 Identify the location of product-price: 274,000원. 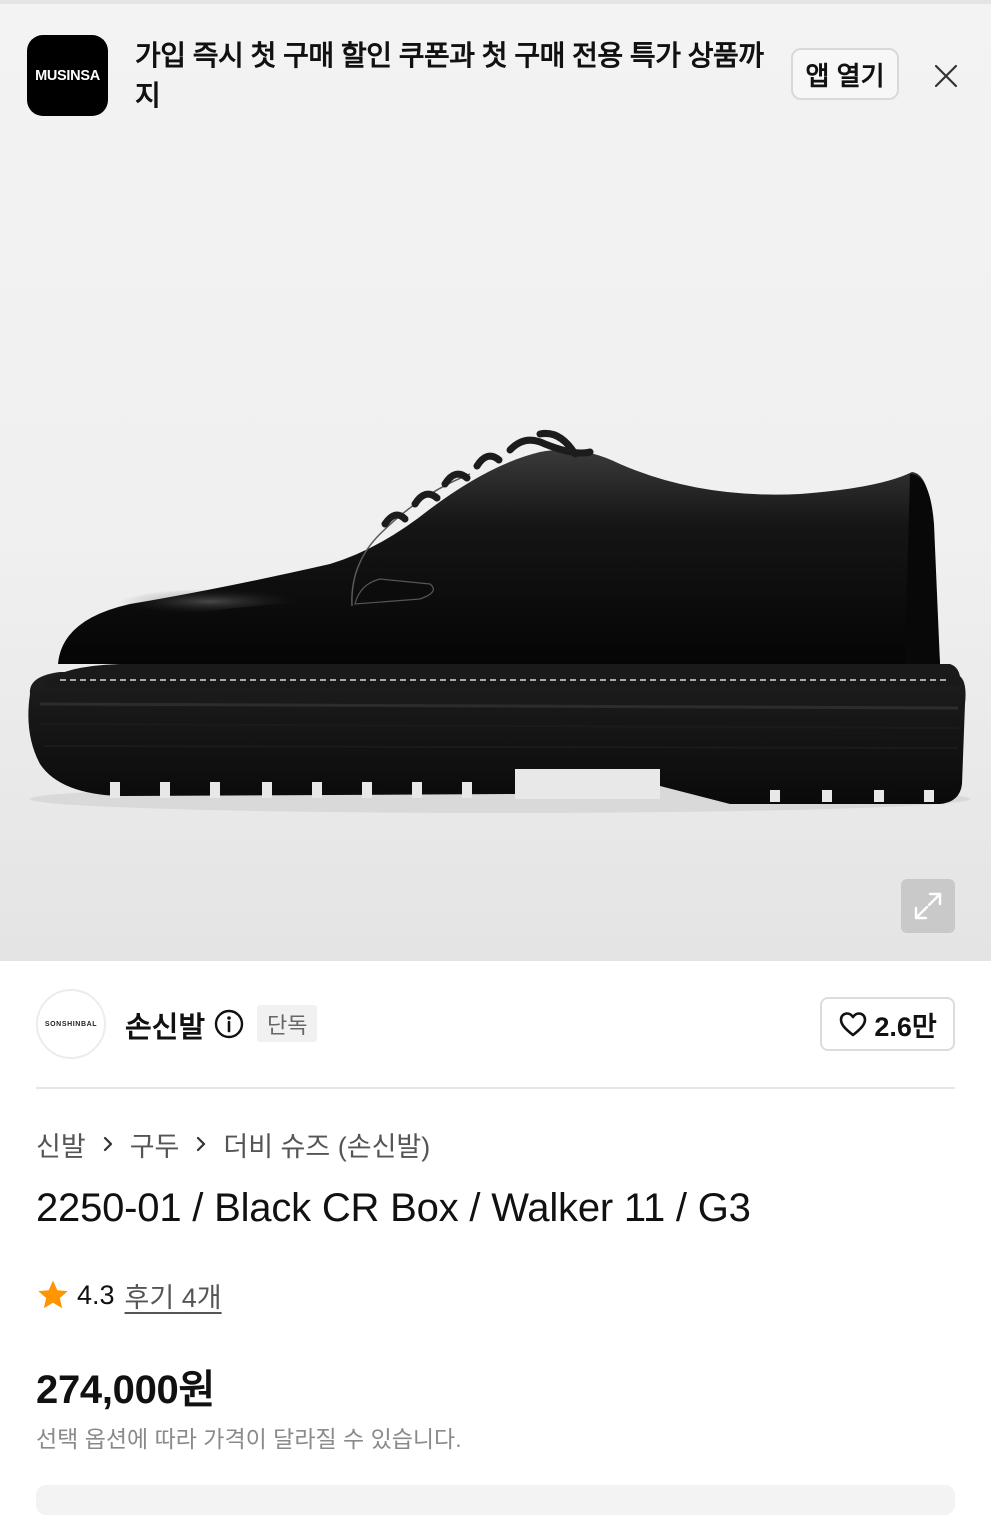
(125, 1390).